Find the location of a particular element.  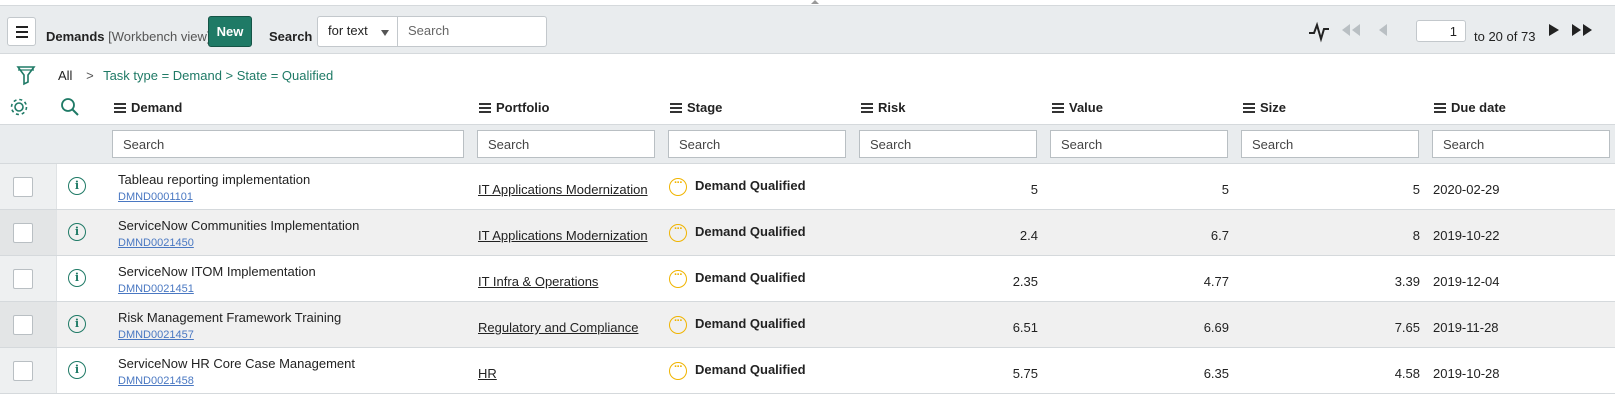

activity-chart-icon is located at coordinates (1319, 31).